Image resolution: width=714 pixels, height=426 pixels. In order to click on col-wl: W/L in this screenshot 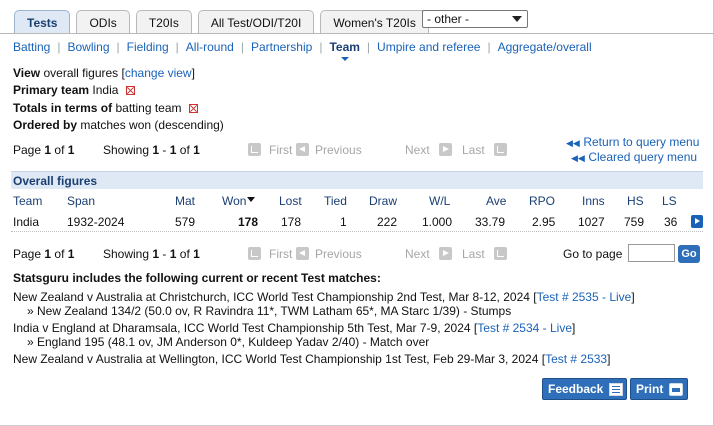, I will do `click(439, 201)`.